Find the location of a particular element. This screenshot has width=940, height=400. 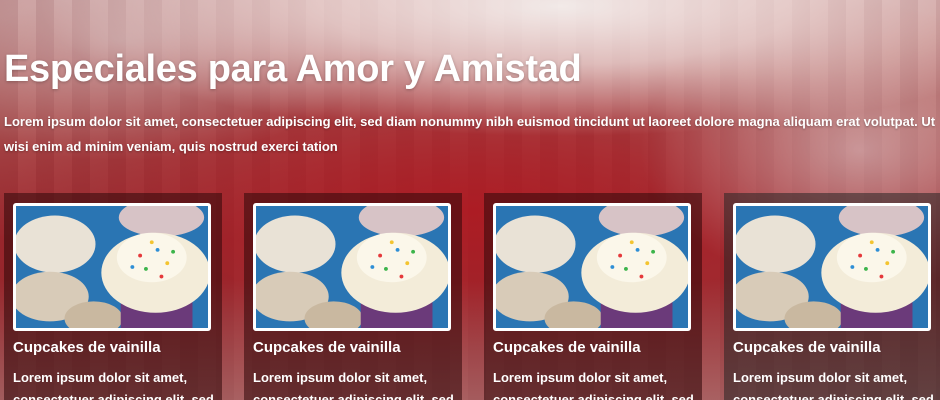

page-title: Especiales para Amor y Amistad is located at coordinates (293, 69).